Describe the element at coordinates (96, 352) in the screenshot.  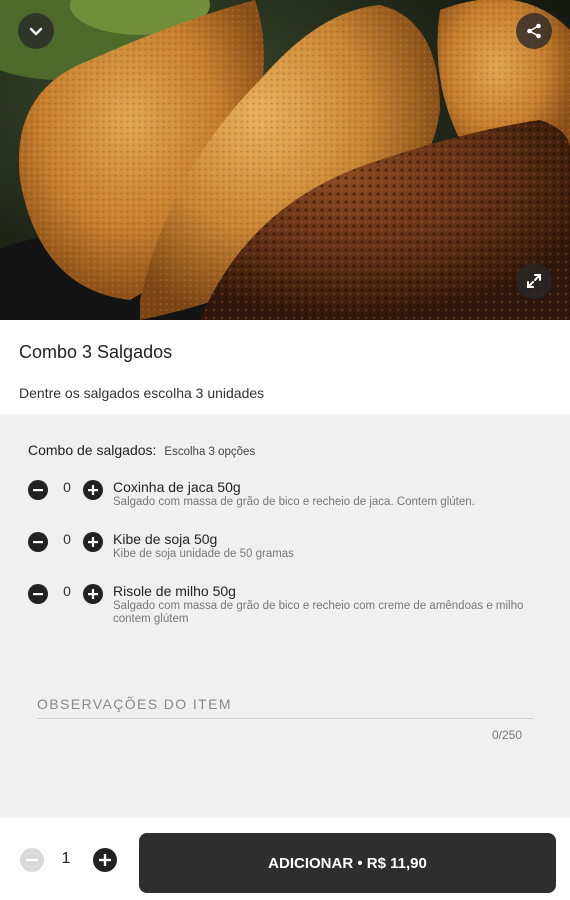
I see `product-title: Combo 3 Salgados` at that location.